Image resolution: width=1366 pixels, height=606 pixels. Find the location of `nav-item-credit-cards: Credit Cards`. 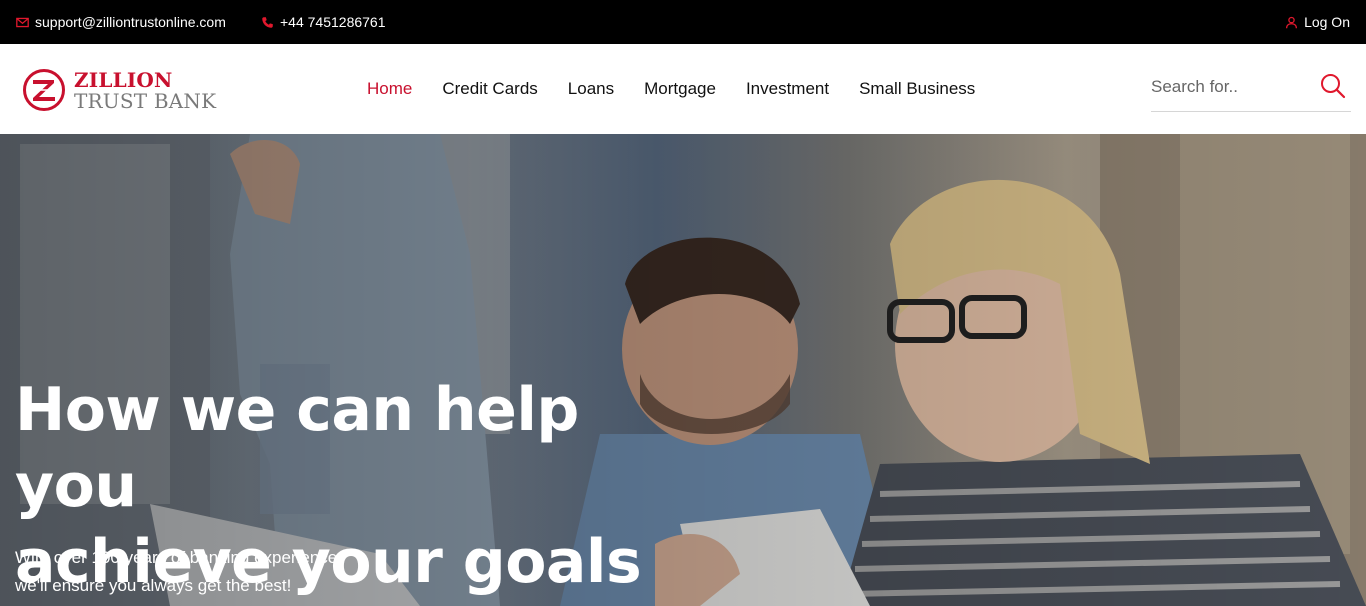

nav-item-credit-cards: Credit Cards is located at coordinates (489, 89).